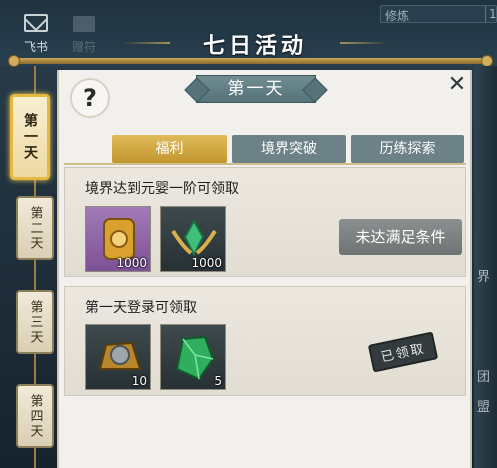  Describe the element at coordinates (485, 267) in the screenshot. I see `right-edge-decoration: 界 团 盟` at that location.